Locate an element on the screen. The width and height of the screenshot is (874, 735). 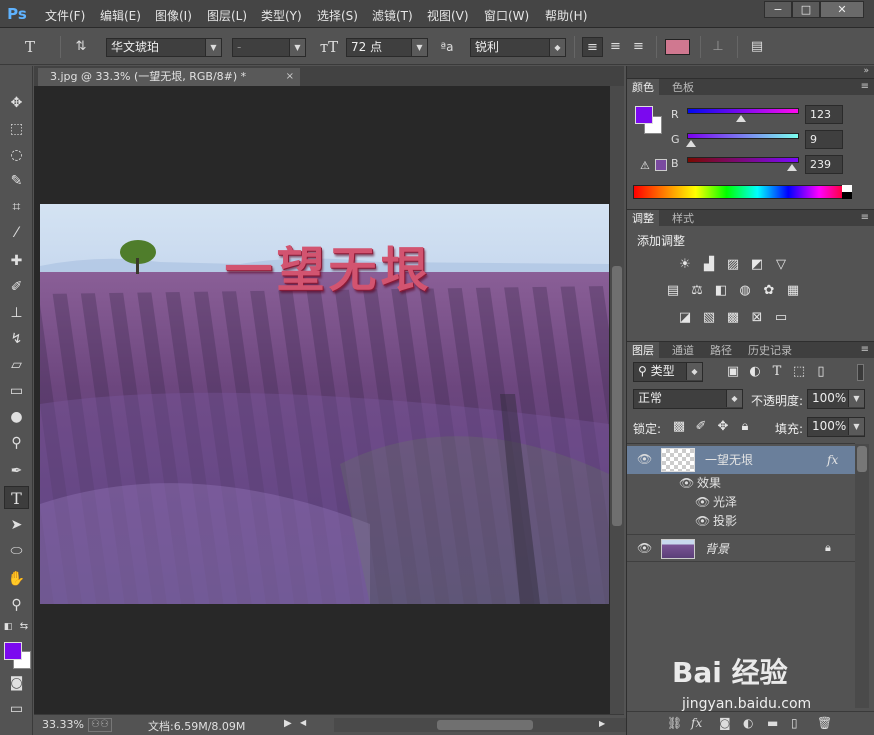
posterize-icon: ▧ is located at coordinates (709, 318).